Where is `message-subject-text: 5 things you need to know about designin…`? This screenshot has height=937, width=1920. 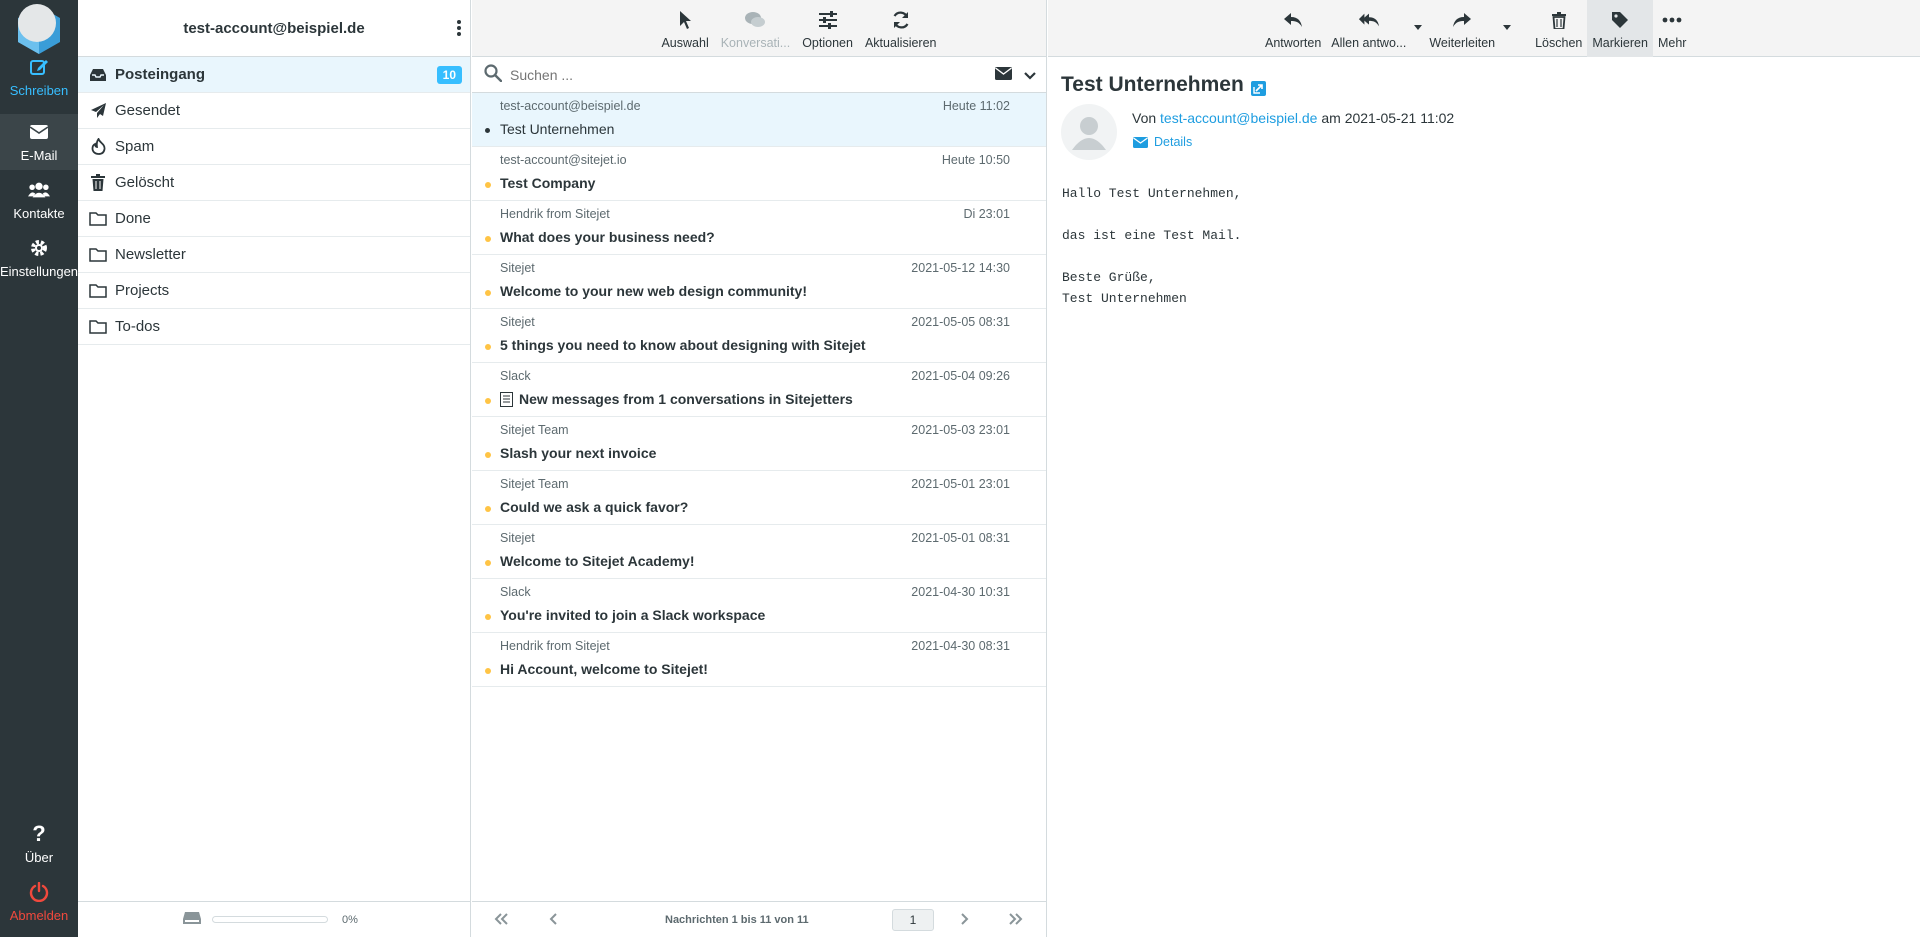
message-subject-text: 5 things you need to know about designin… is located at coordinates (683, 345).